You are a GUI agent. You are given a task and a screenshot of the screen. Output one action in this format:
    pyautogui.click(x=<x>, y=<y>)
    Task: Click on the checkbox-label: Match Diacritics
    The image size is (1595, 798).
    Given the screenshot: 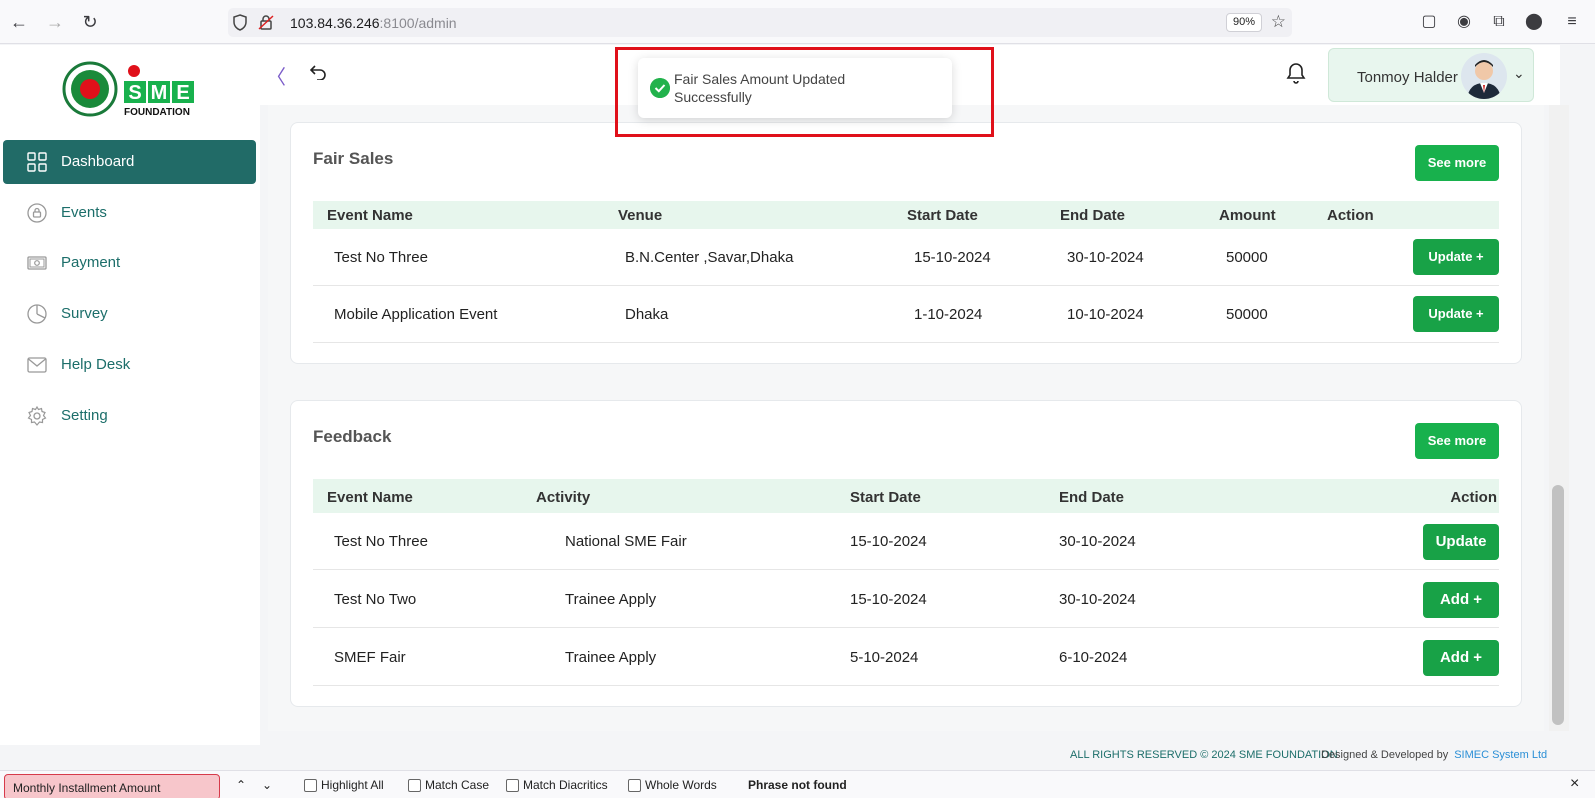 What is the action you would take?
    pyautogui.click(x=565, y=785)
    